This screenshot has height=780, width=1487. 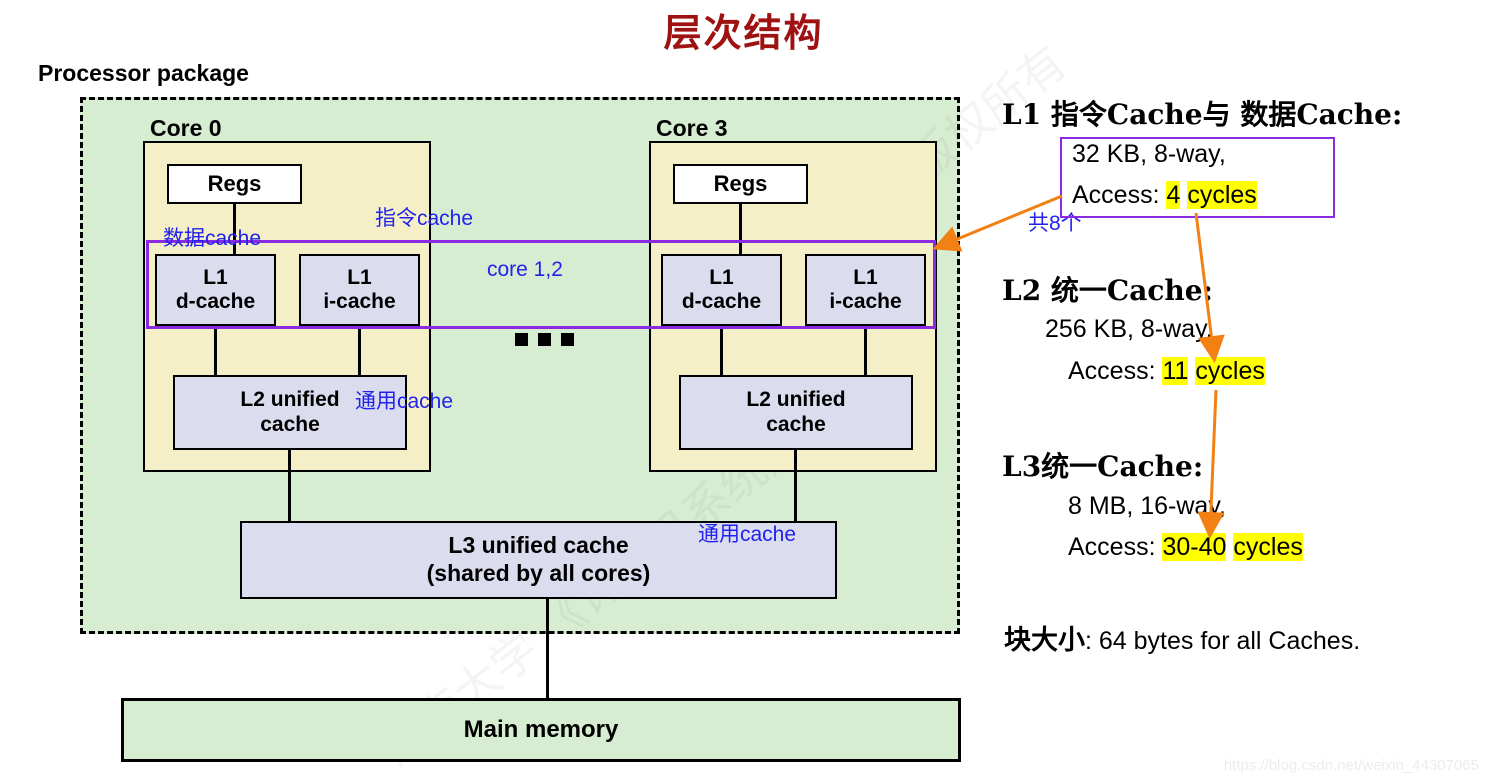 I want to click on core-3-l2-to-l3-connector, so click(x=795, y=486).